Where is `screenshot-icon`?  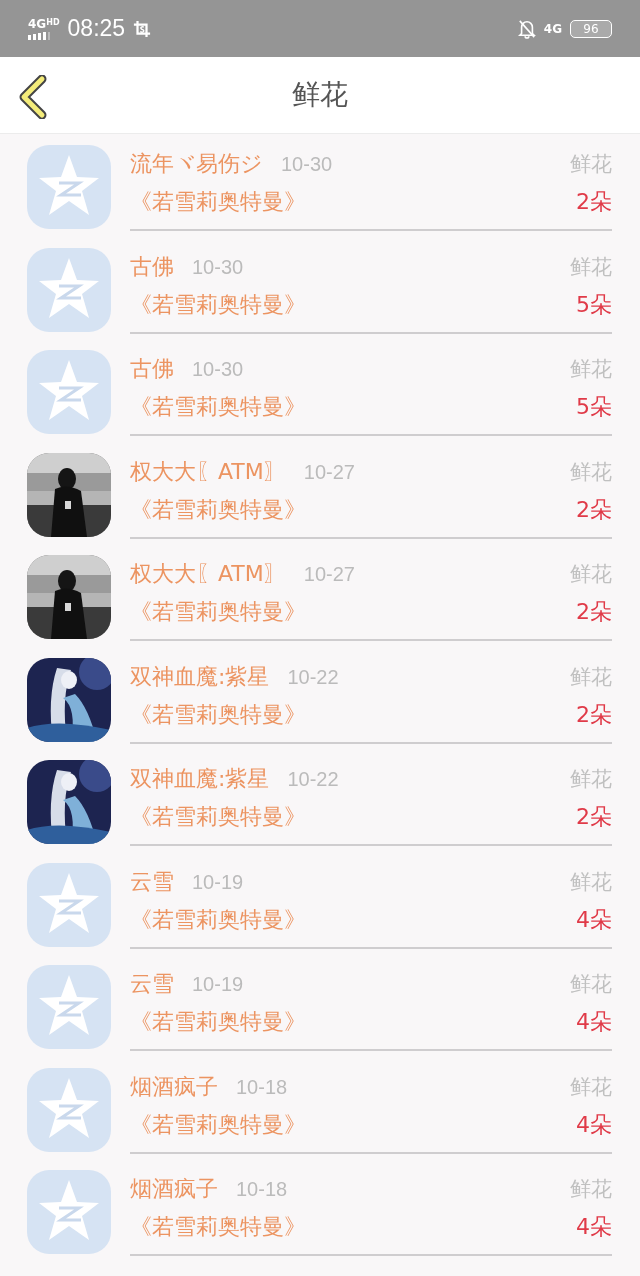 screenshot-icon is located at coordinates (142, 28).